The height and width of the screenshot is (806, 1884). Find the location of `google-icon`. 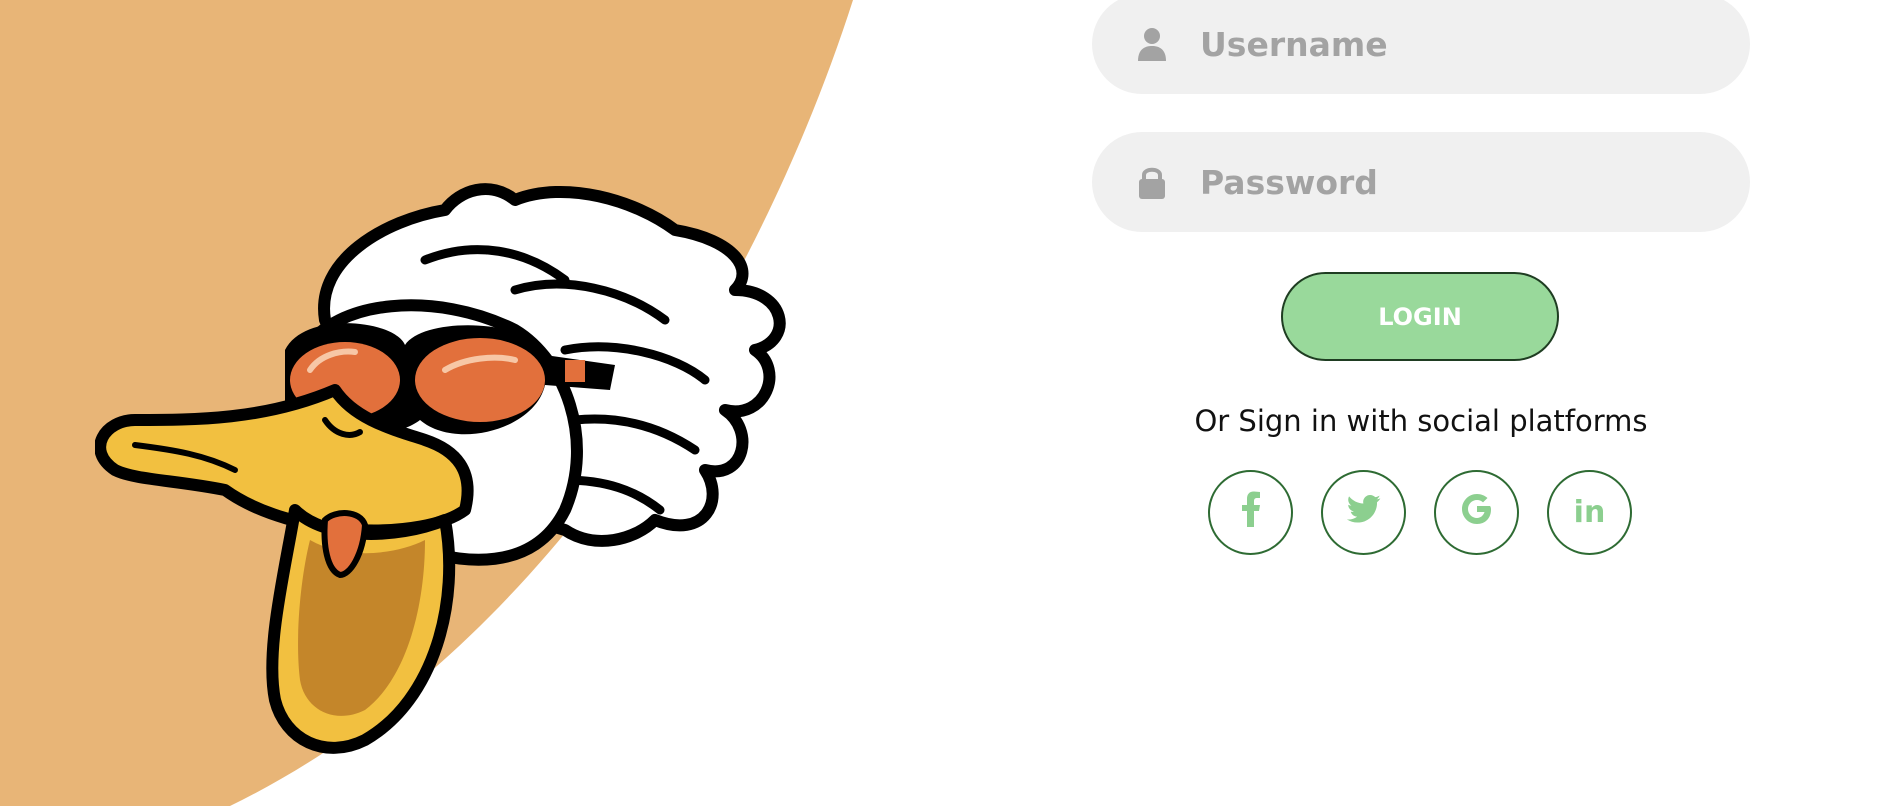

google-icon is located at coordinates (1477, 513).